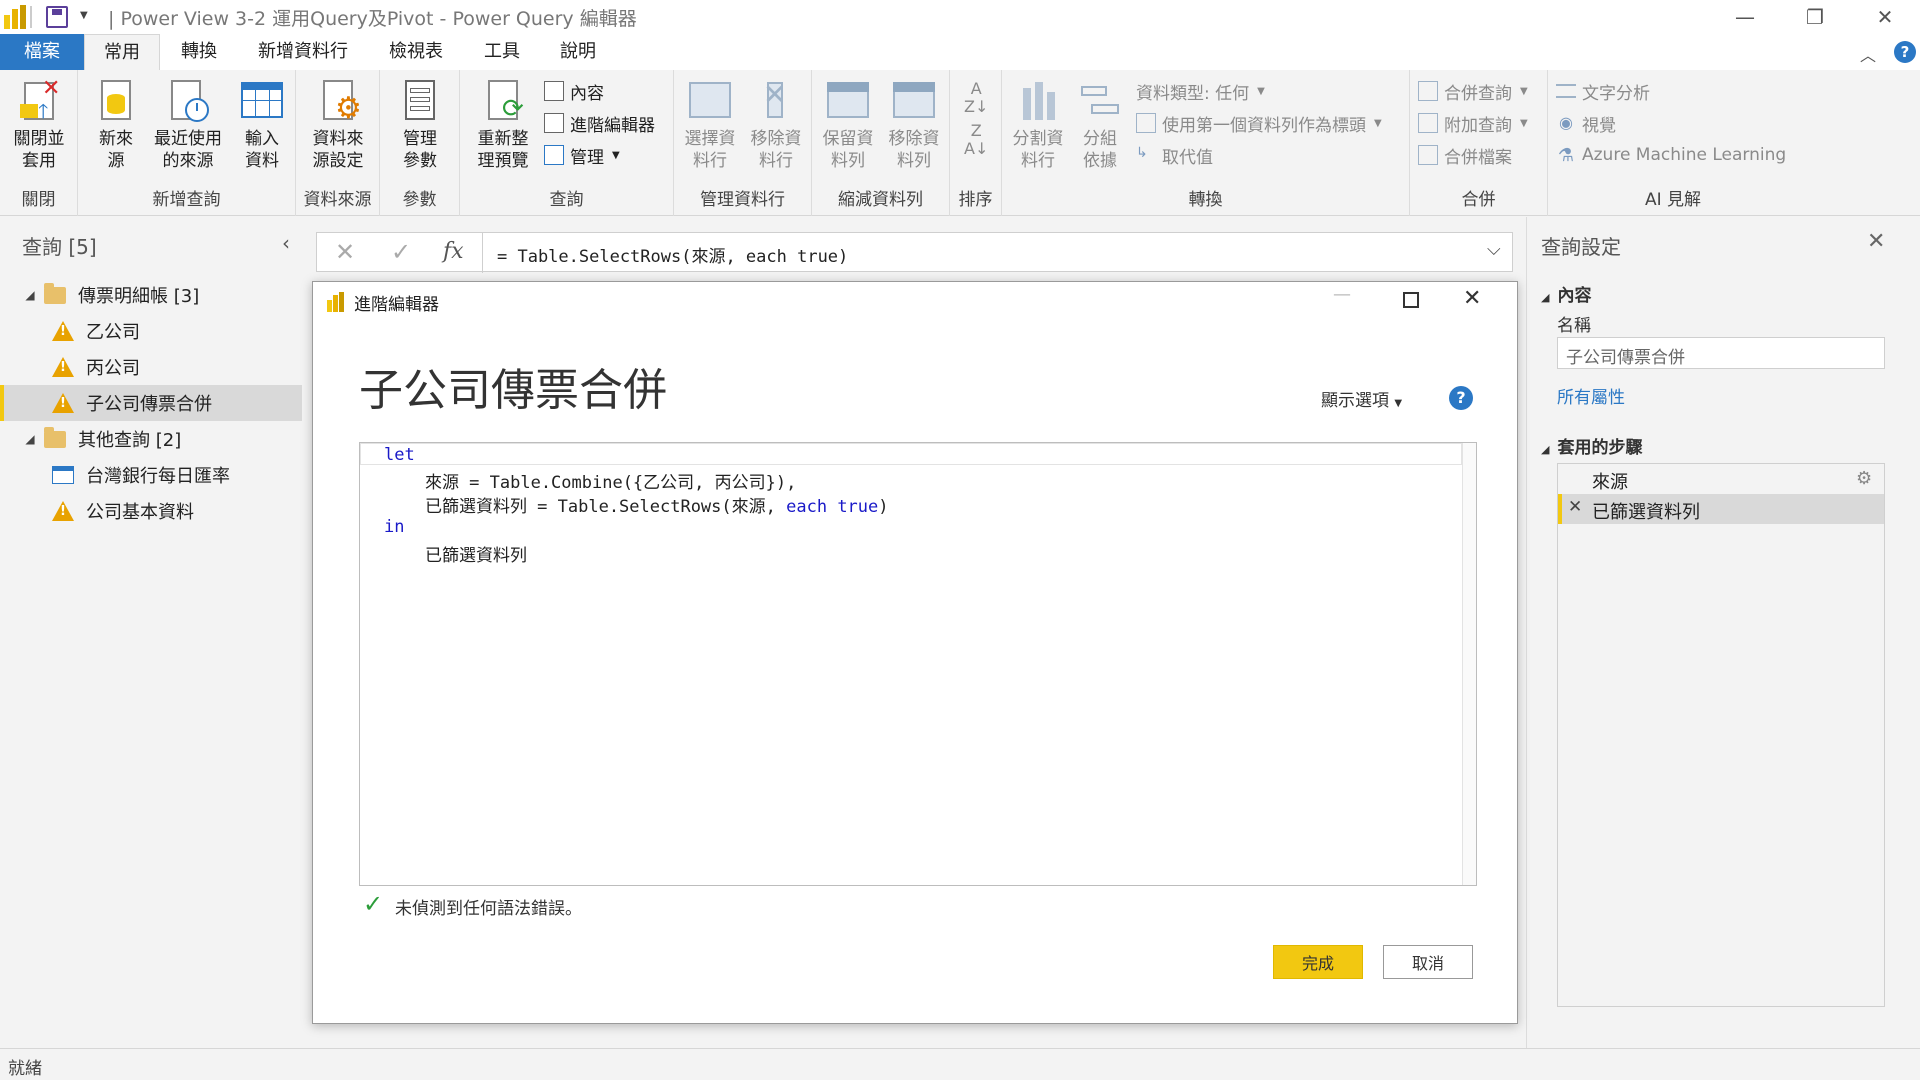  Describe the element at coordinates (502, 52) in the screenshot. I see `tab-tools: 工具` at that location.